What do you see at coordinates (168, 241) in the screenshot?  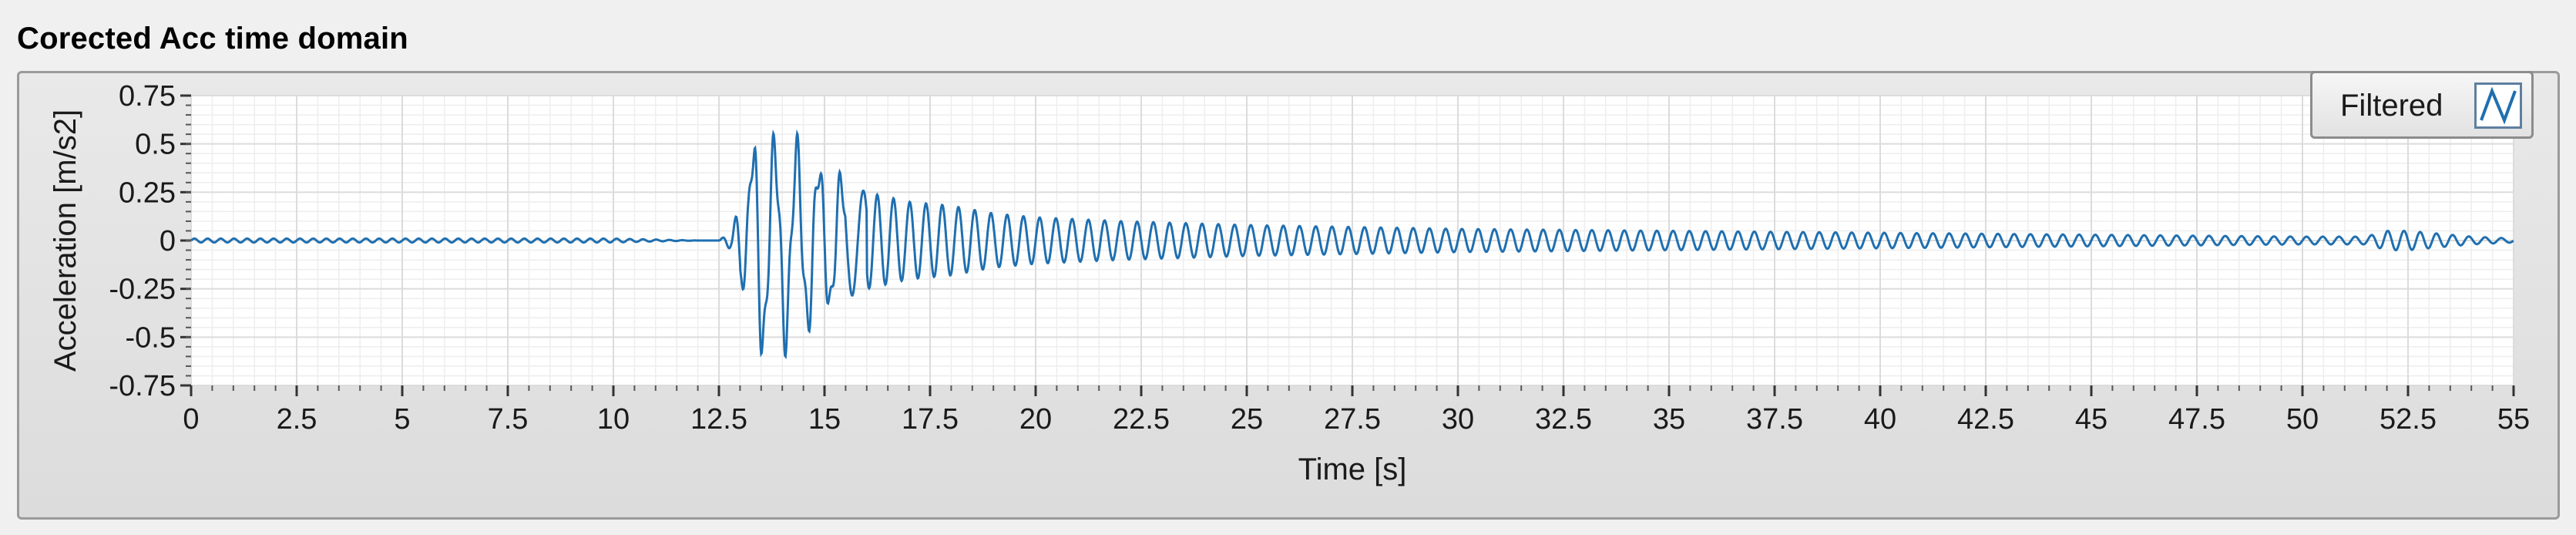 I see `y-tick-label: 0` at bounding box center [168, 241].